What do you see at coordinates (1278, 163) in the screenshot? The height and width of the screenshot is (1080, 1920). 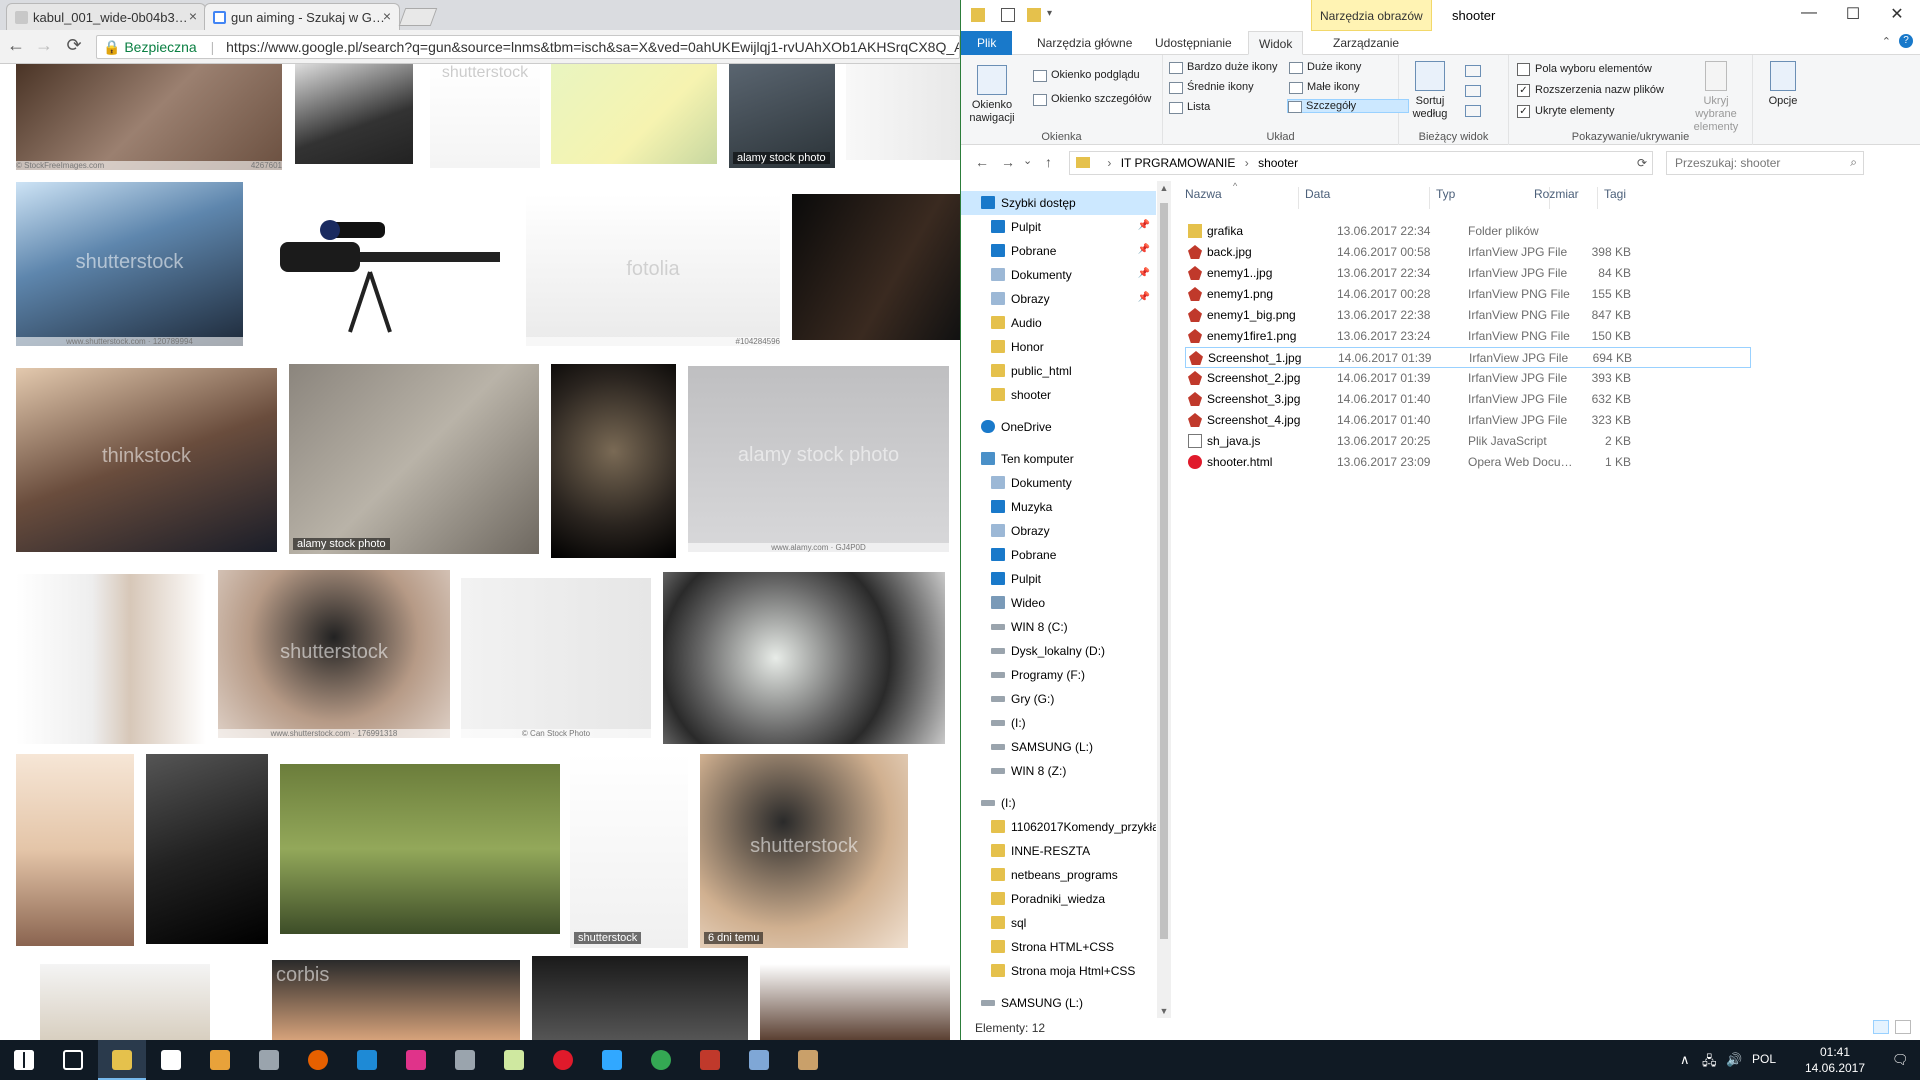 I see `breadcrumb-item: shooter` at bounding box center [1278, 163].